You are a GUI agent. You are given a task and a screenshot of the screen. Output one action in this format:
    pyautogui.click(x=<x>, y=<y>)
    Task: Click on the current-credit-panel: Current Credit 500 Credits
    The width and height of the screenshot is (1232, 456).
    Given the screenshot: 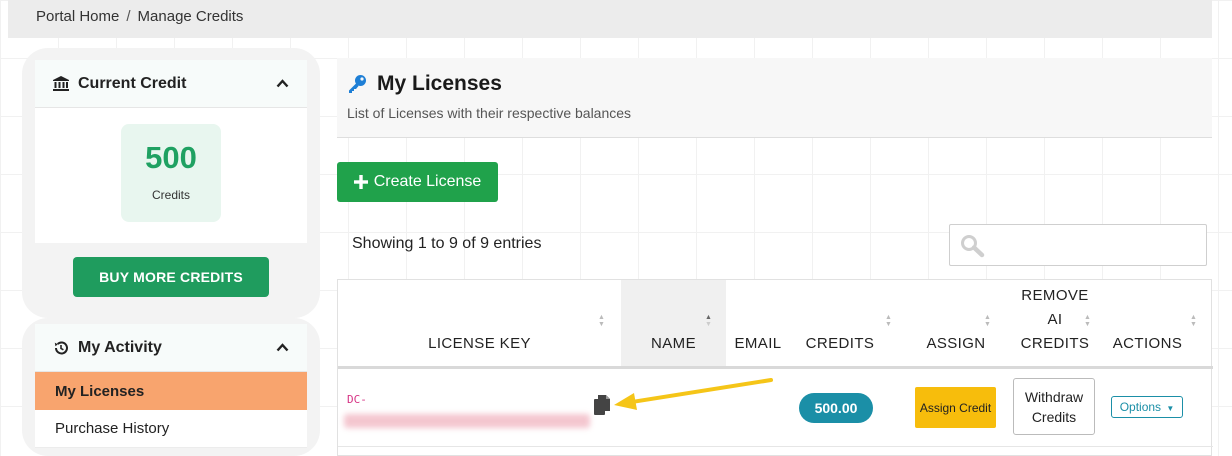 What is the action you would take?
    pyautogui.click(x=171, y=151)
    